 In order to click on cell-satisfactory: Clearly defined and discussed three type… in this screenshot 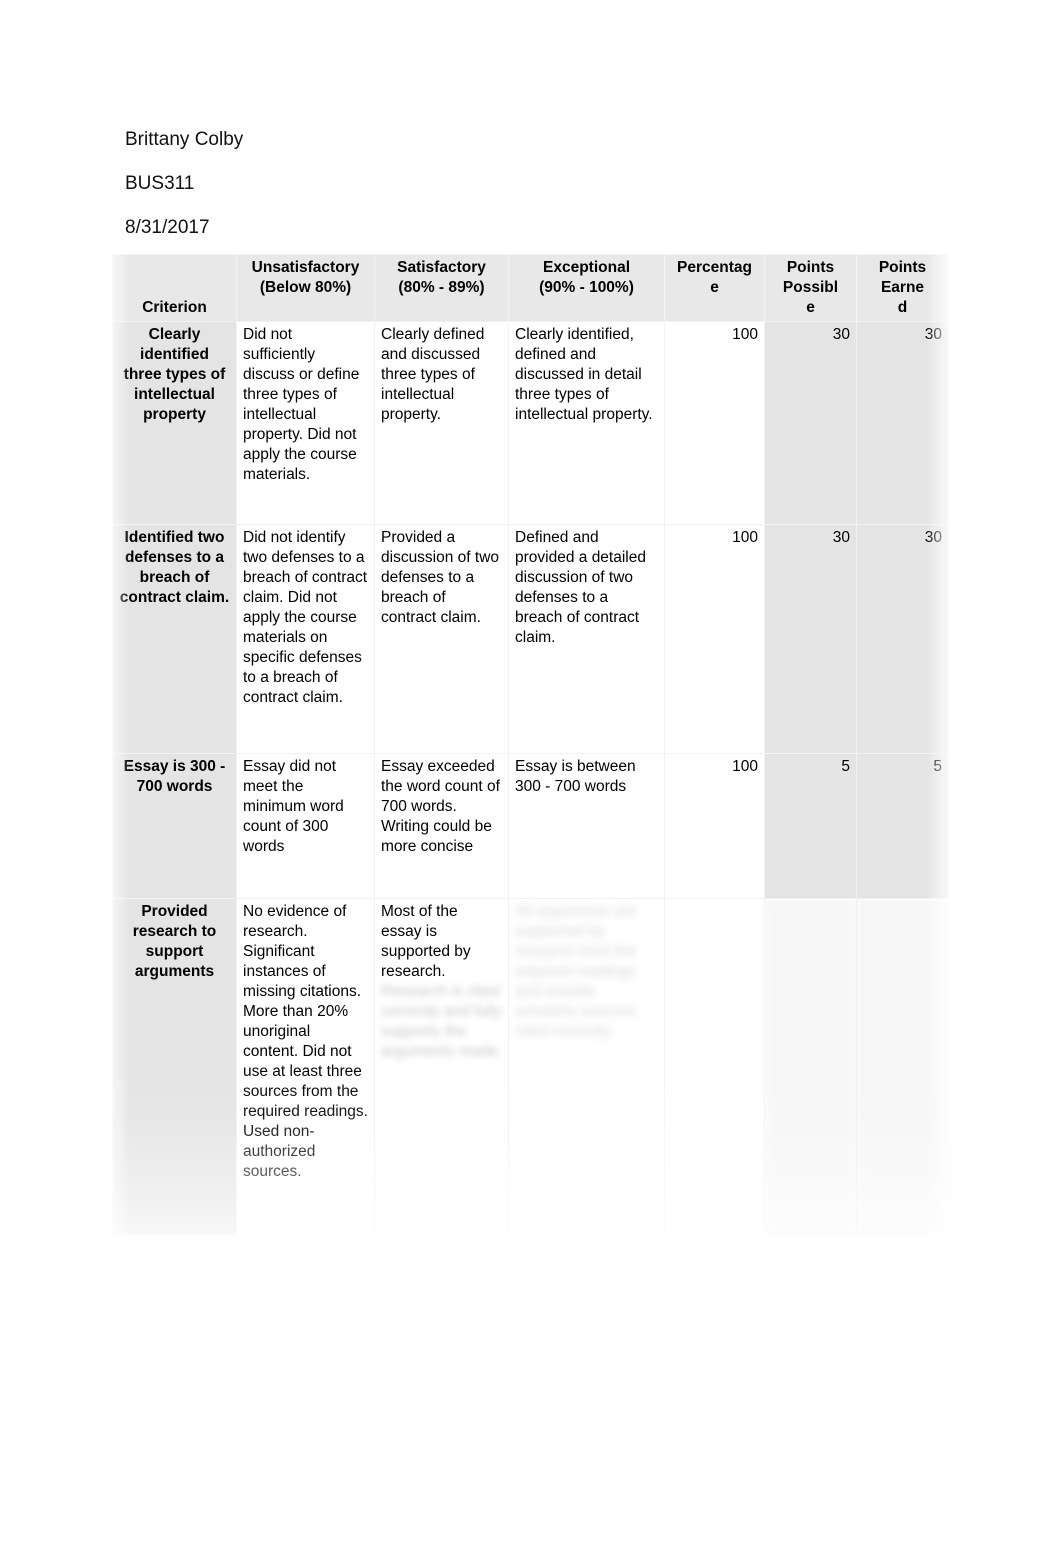, I will do `click(441, 423)`.